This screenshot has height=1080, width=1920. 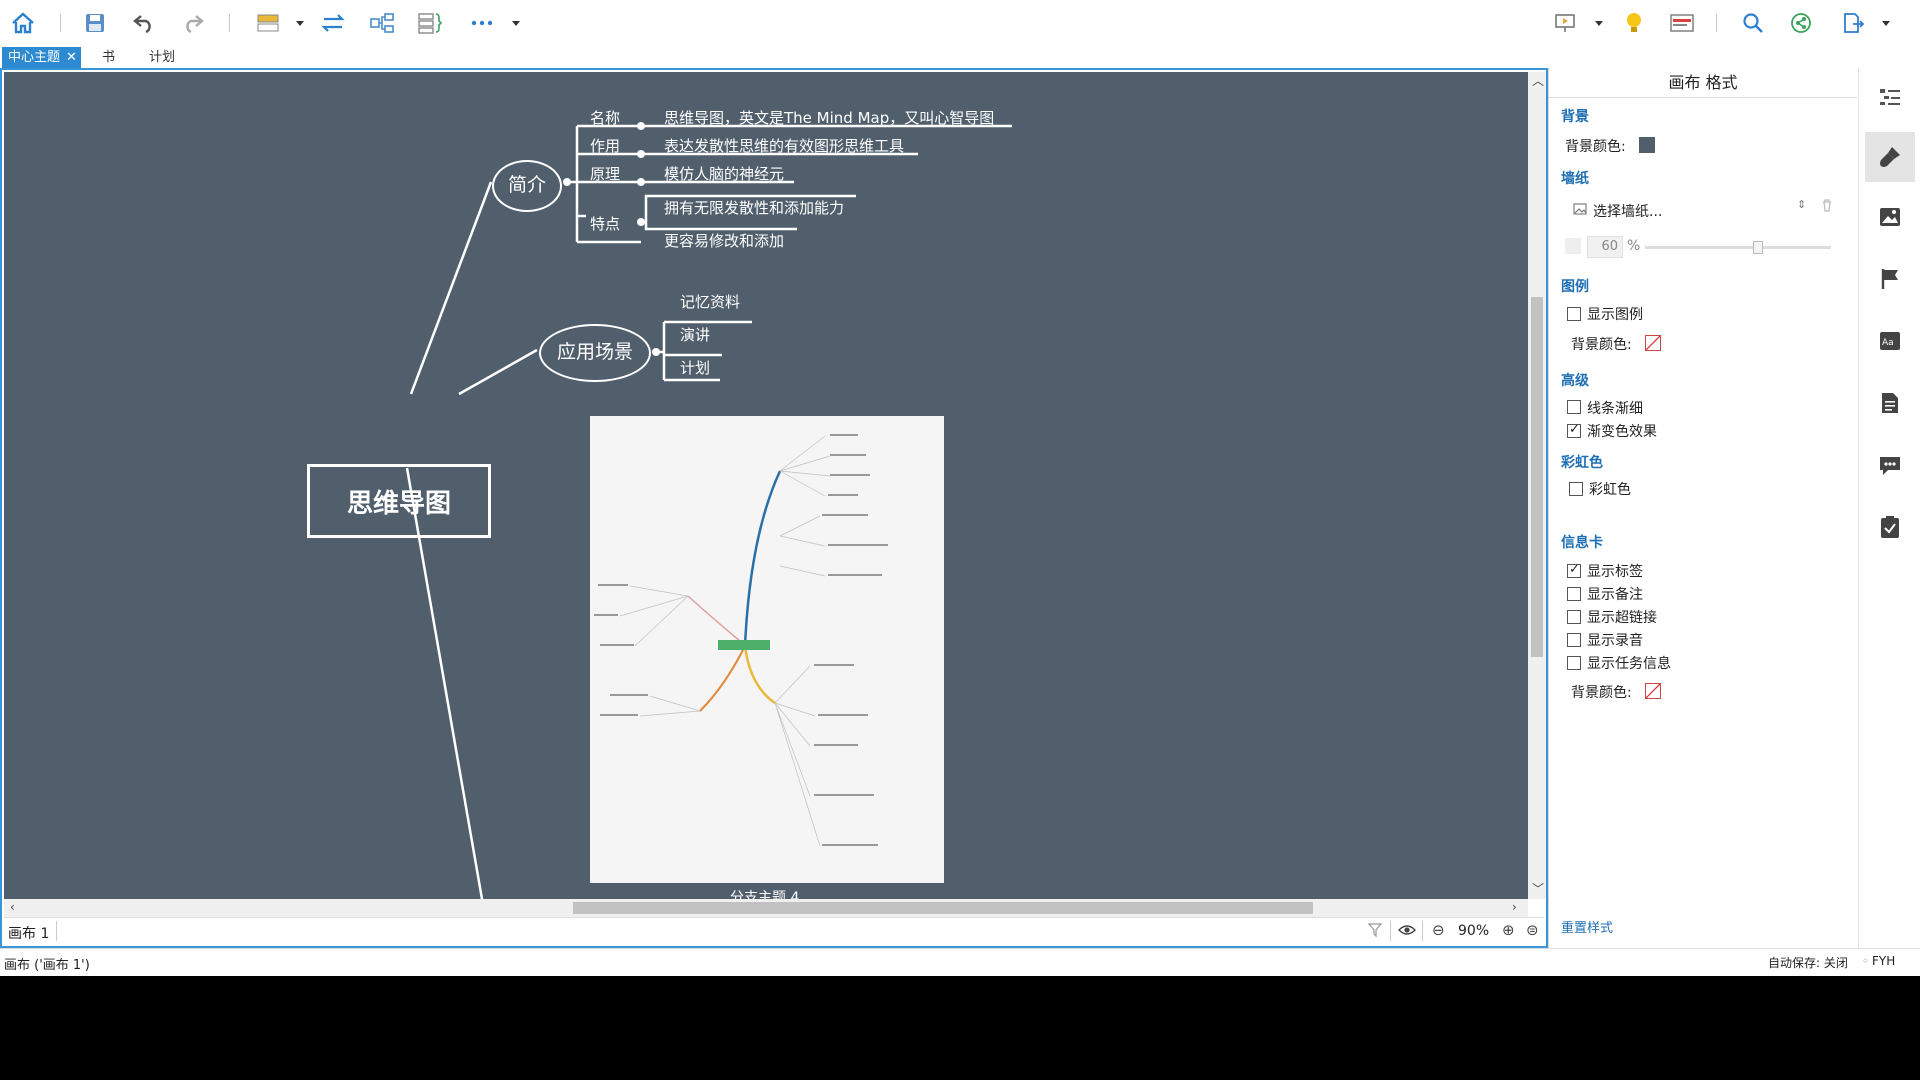 I want to click on branch-topic-4: 分支主题 4, so click(x=764, y=893).